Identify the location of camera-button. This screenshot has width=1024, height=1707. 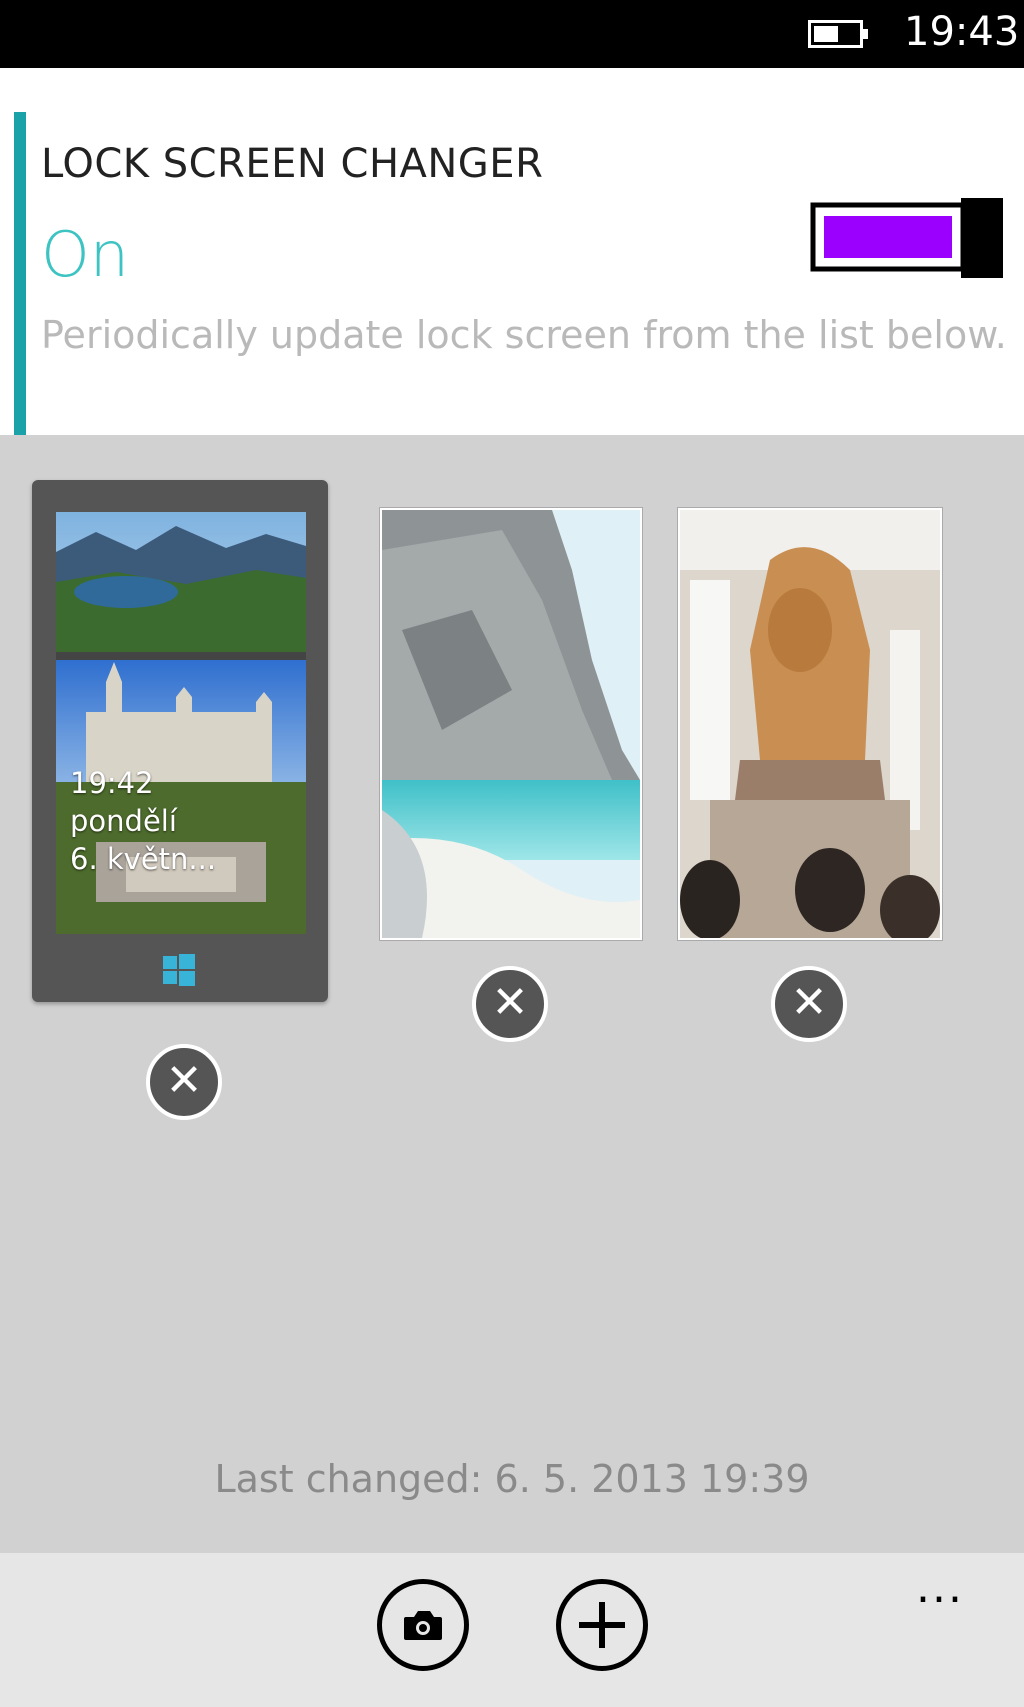
(423, 1625).